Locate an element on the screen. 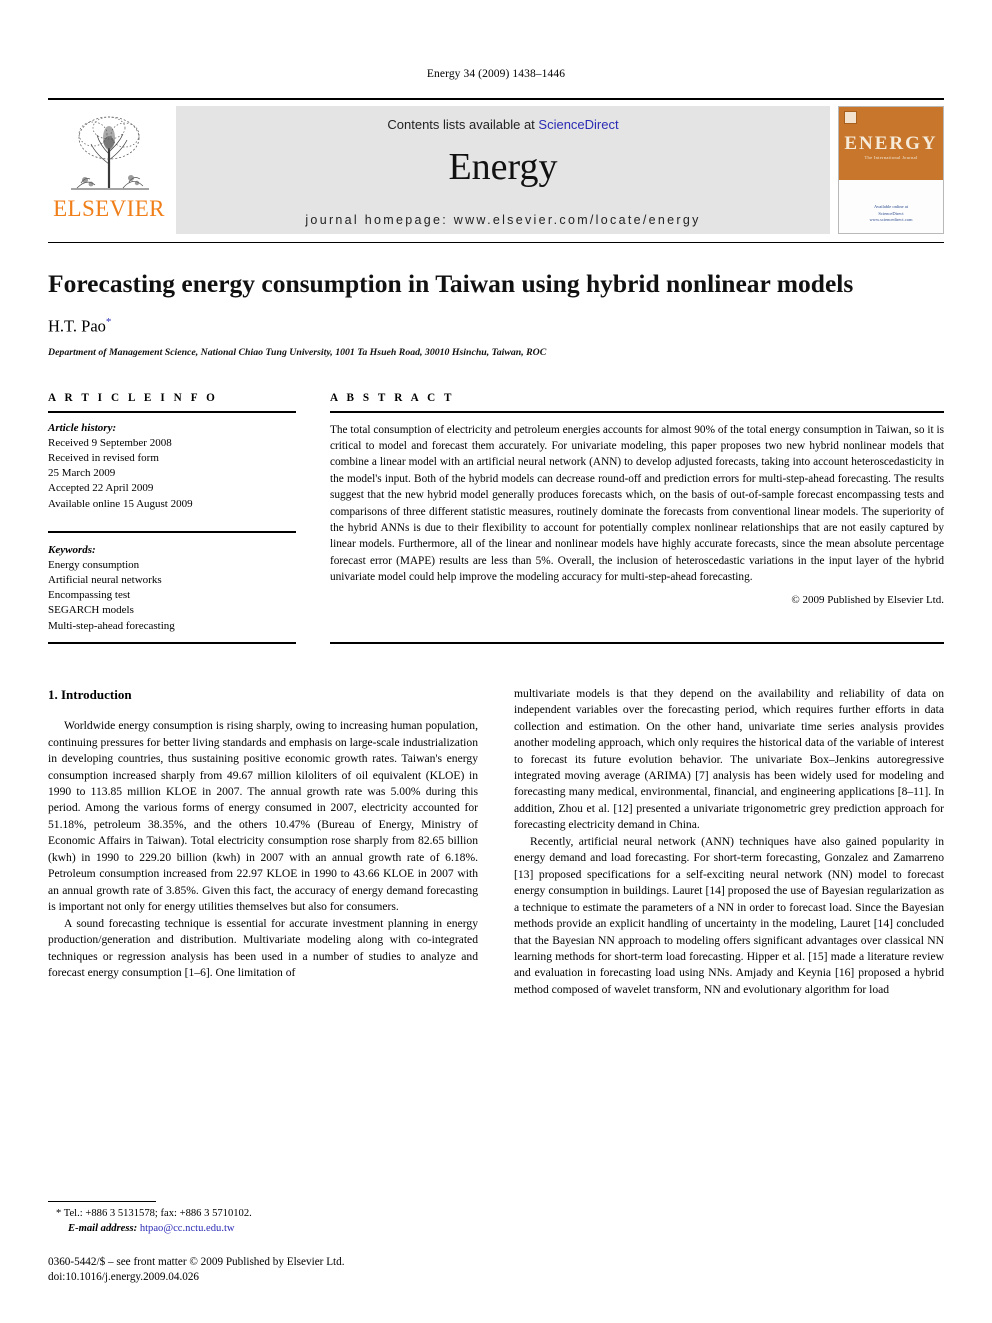  cover-footer-line2: ScienceDirect is located at coordinates (891, 213).